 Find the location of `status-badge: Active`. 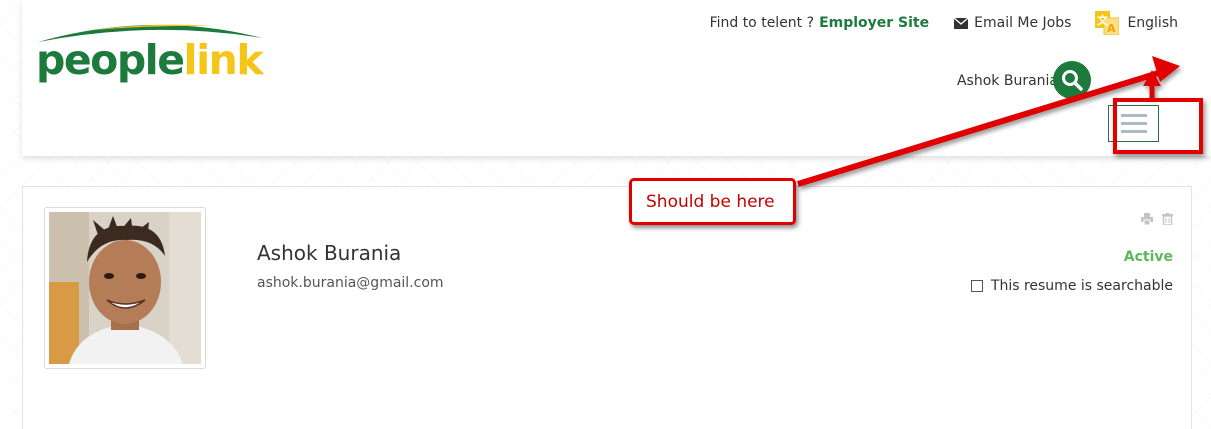

status-badge: Active is located at coordinates (1148, 257).